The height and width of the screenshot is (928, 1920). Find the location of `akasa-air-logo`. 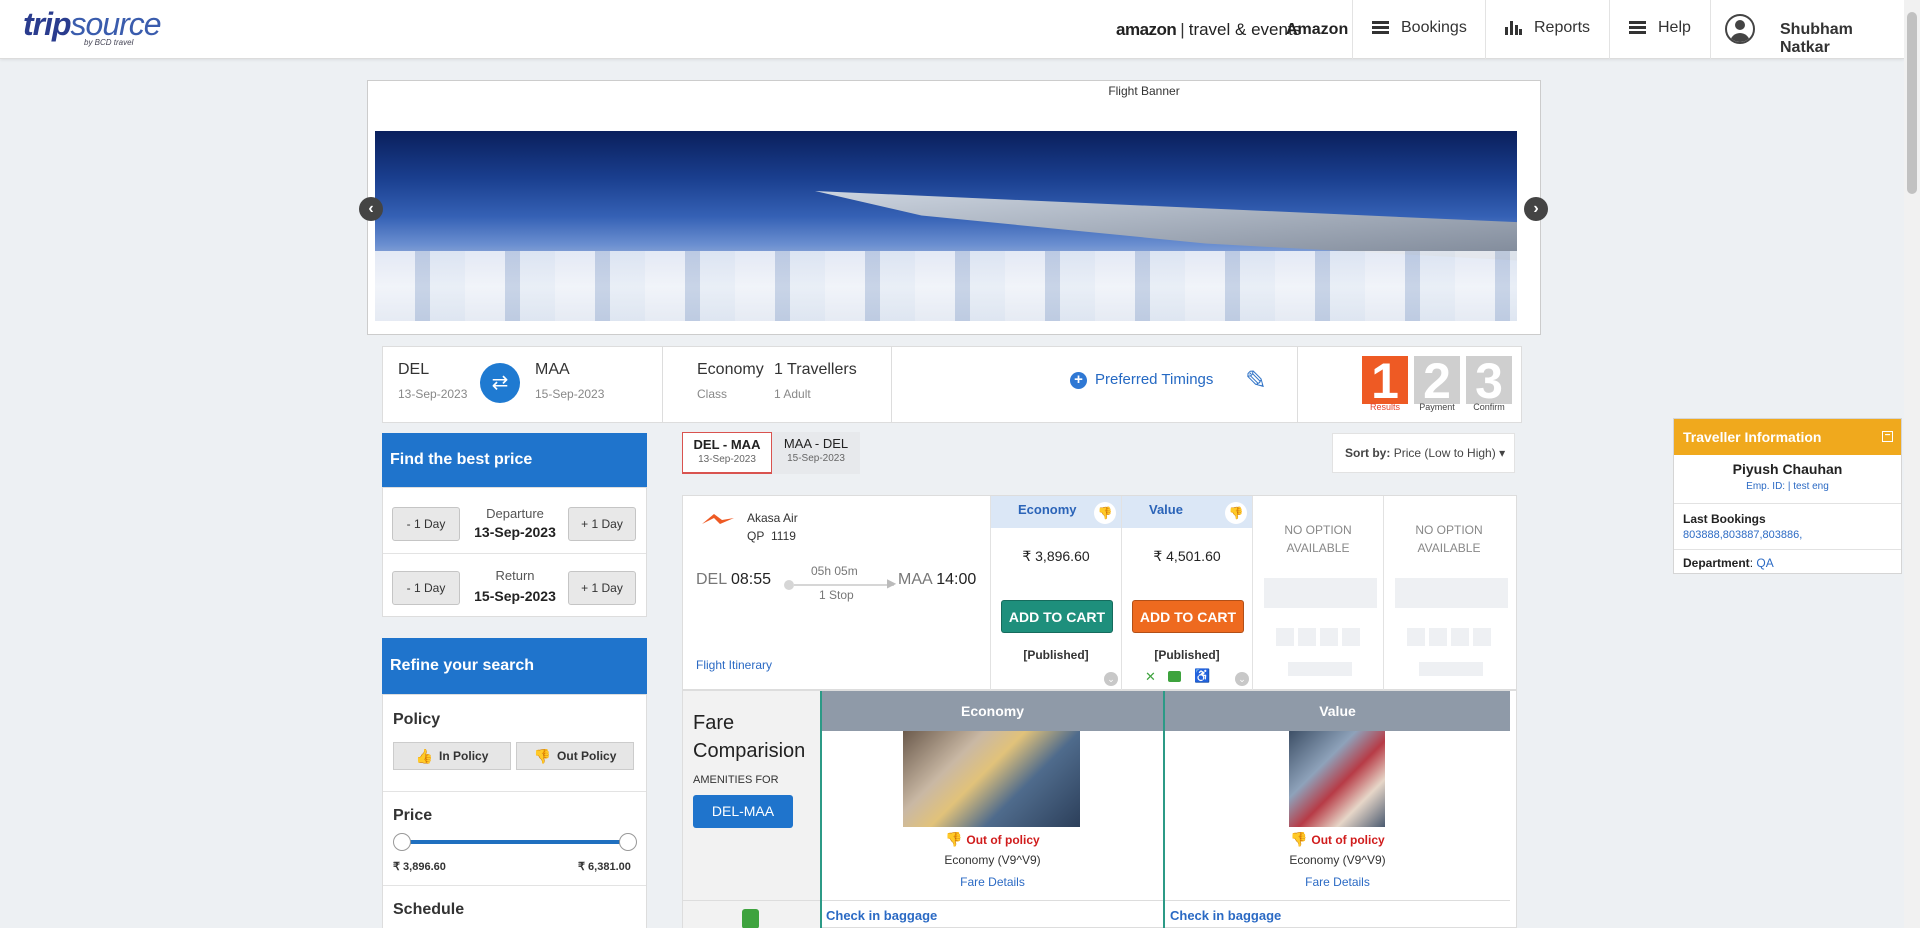

akasa-air-logo is located at coordinates (718, 518).